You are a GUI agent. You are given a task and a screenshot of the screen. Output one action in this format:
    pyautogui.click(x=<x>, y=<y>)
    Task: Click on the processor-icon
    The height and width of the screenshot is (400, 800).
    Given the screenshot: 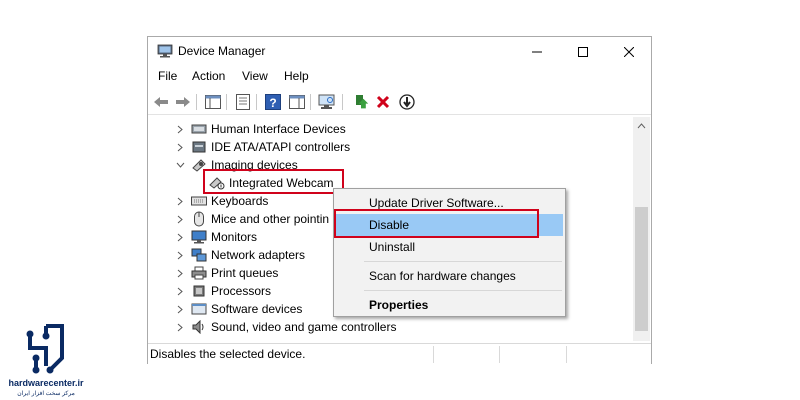 What is the action you would take?
    pyautogui.click(x=199, y=291)
    